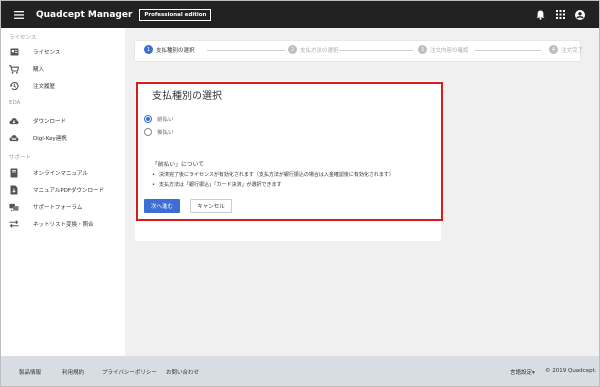 The image size is (600, 387). What do you see at coordinates (14, 138) in the screenshot?
I see `link-icon` at bounding box center [14, 138].